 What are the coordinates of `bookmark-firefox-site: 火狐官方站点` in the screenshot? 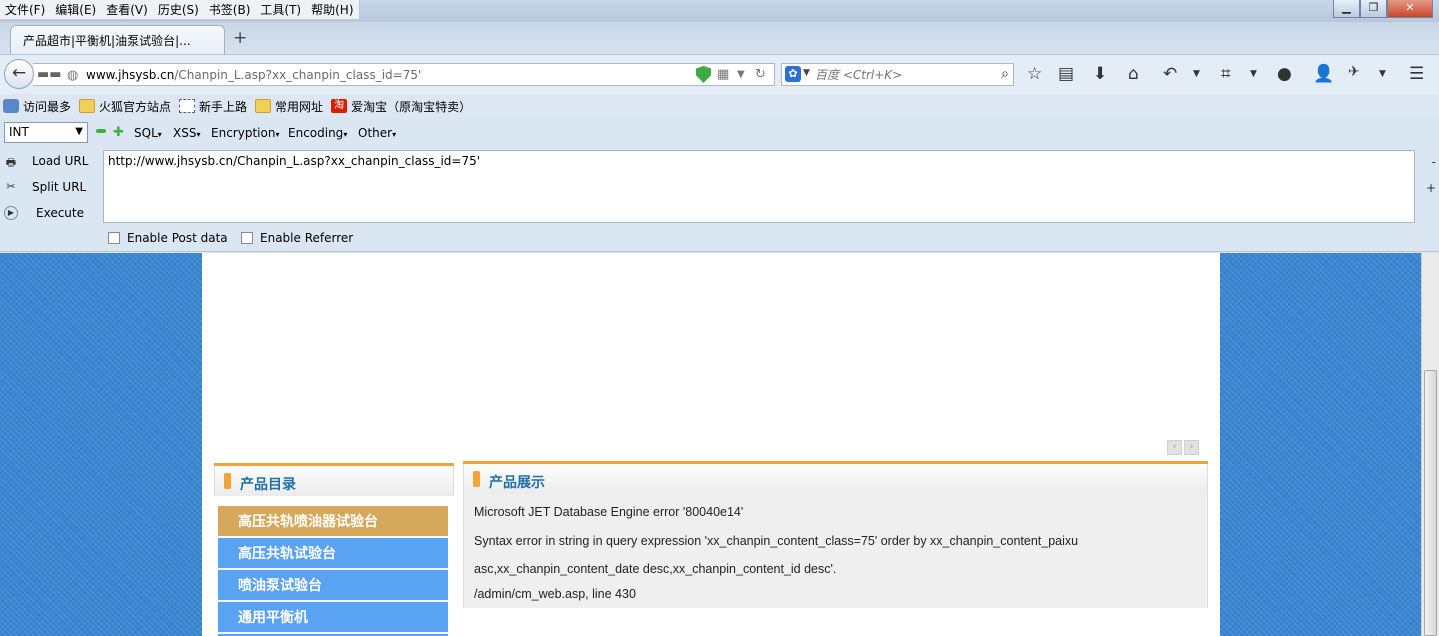 It's located at (125, 106).